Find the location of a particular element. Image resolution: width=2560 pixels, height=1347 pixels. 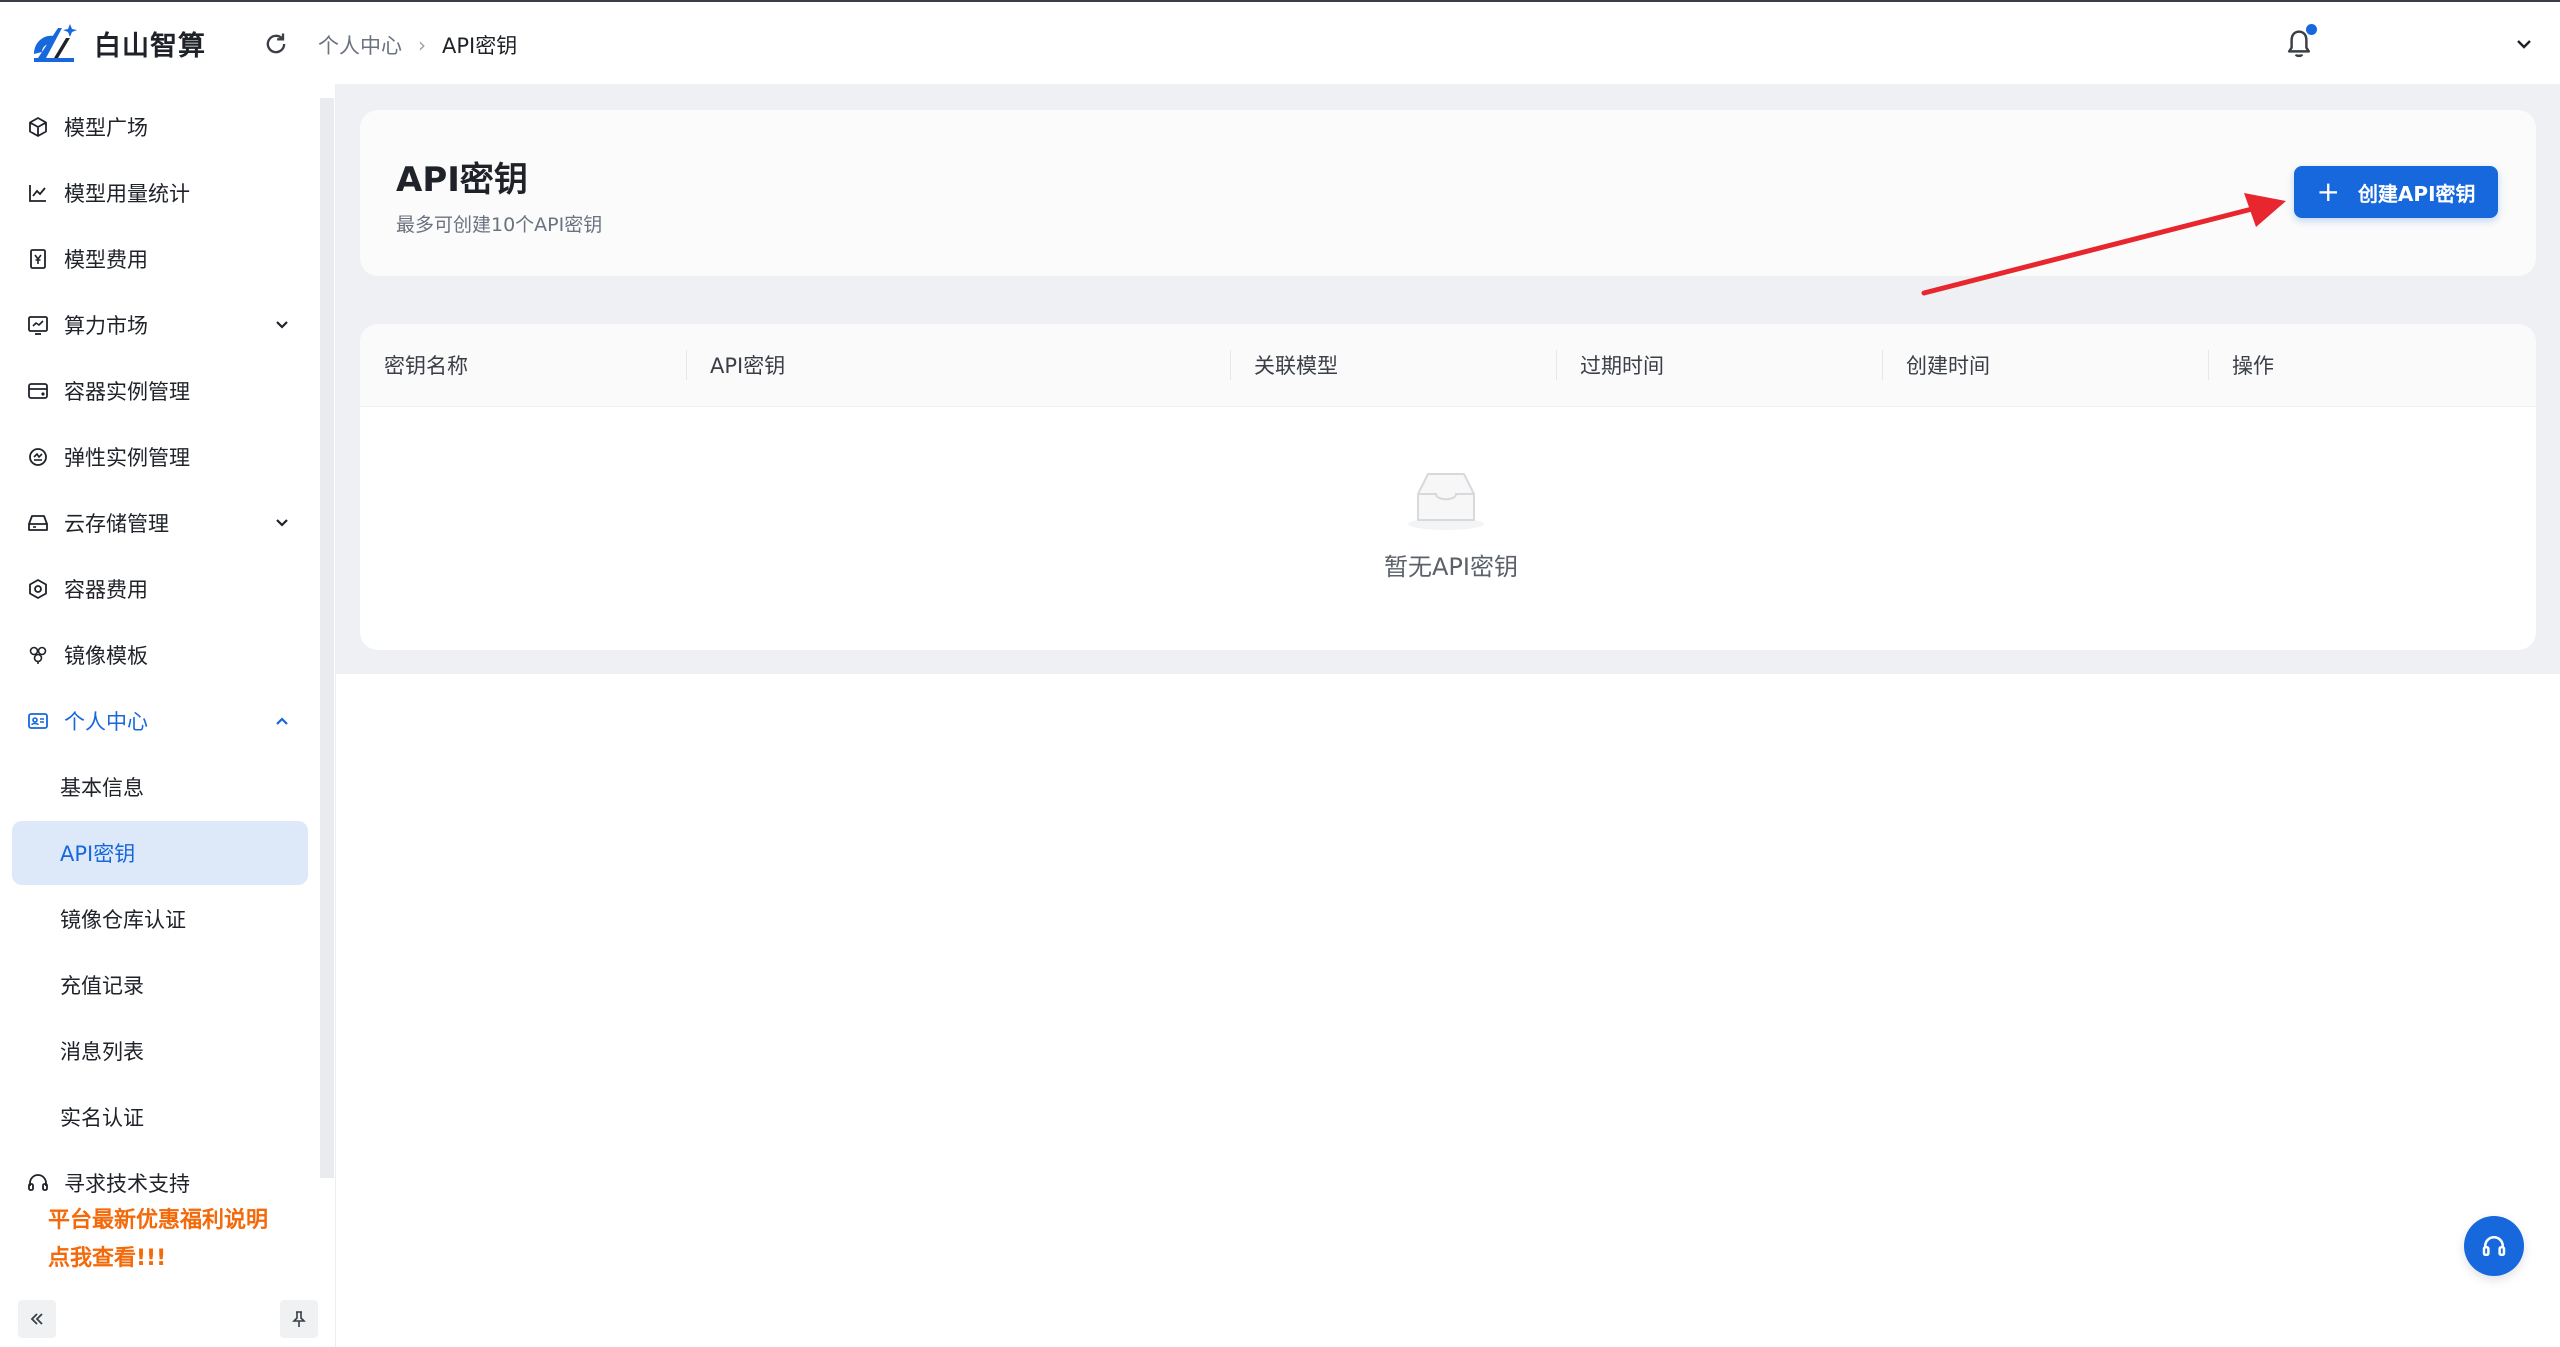

chevron-up-icon is located at coordinates (282, 721).